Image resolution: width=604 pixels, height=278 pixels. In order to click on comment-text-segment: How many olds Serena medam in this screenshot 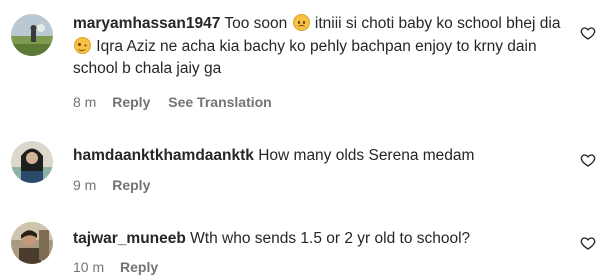, I will do `click(364, 155)`.